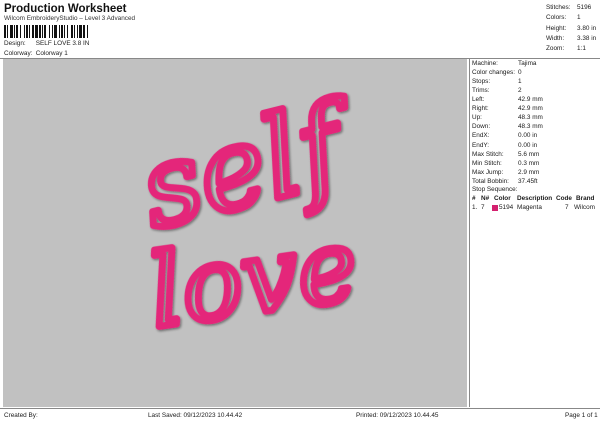 This screenshot has width=600, height=424. Describe the element at coordinates (533, 198) in the screenshot. I see `stop-table-header: # N# Color Description Code Brand` at that location.